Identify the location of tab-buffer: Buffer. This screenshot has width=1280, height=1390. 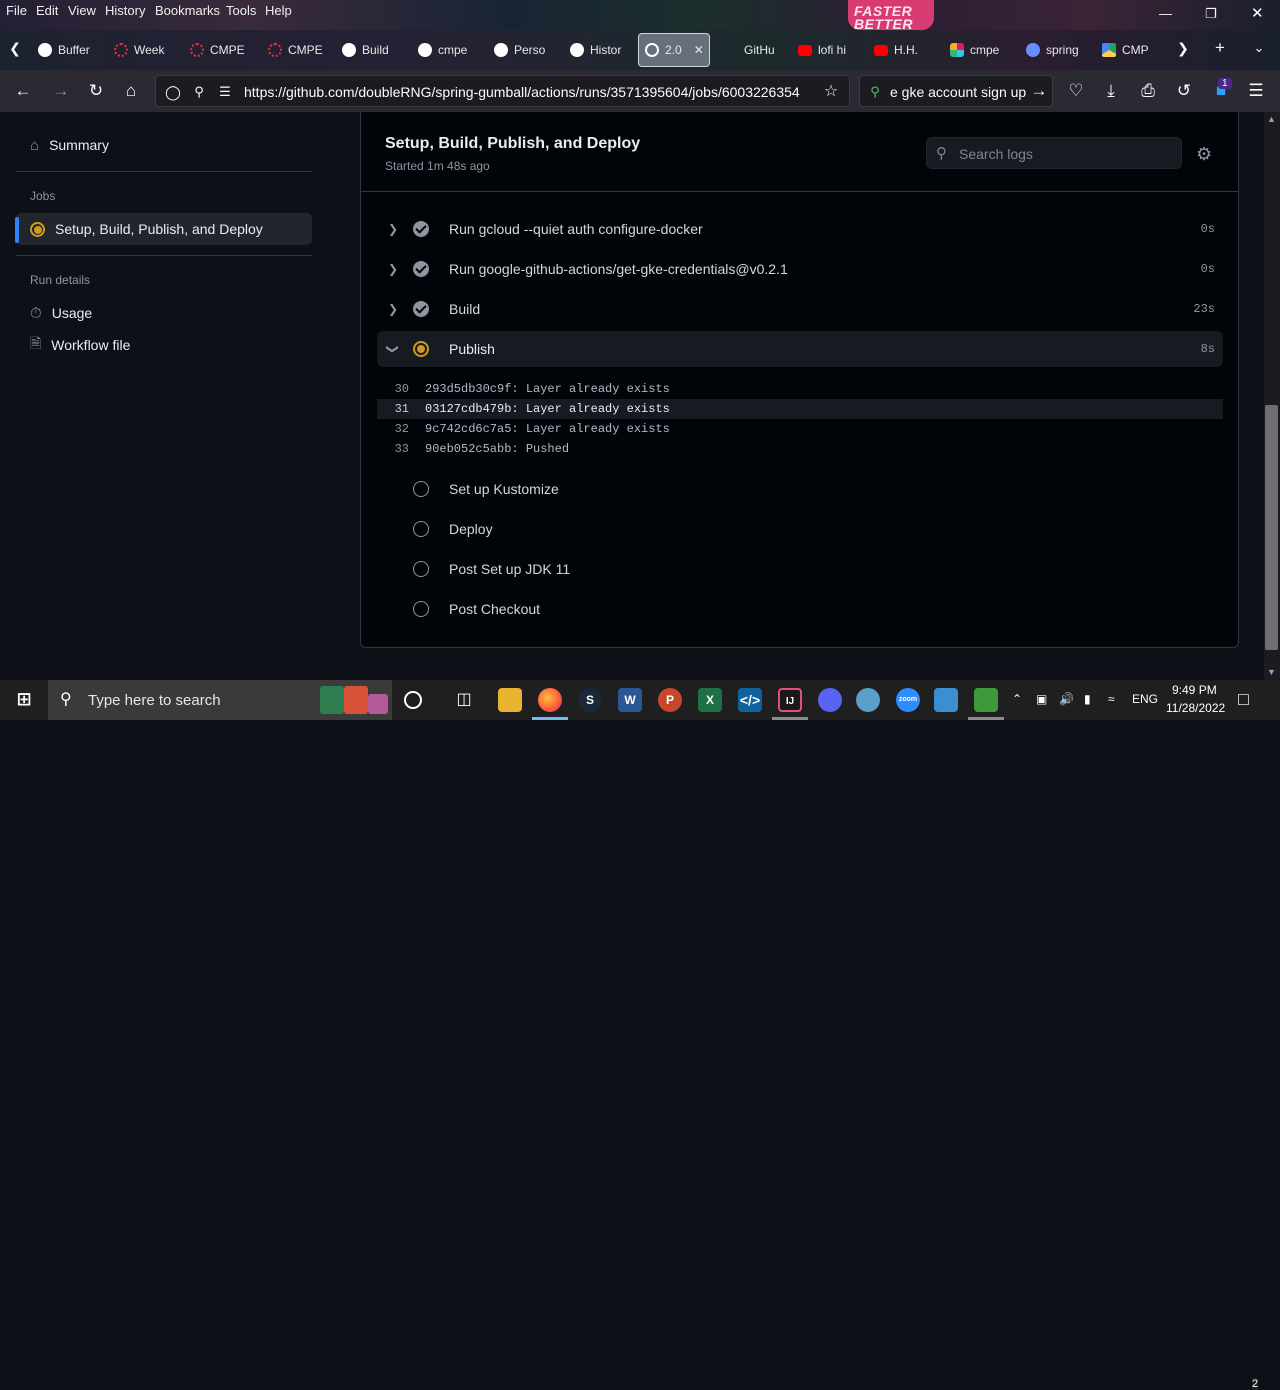
(66, 50).